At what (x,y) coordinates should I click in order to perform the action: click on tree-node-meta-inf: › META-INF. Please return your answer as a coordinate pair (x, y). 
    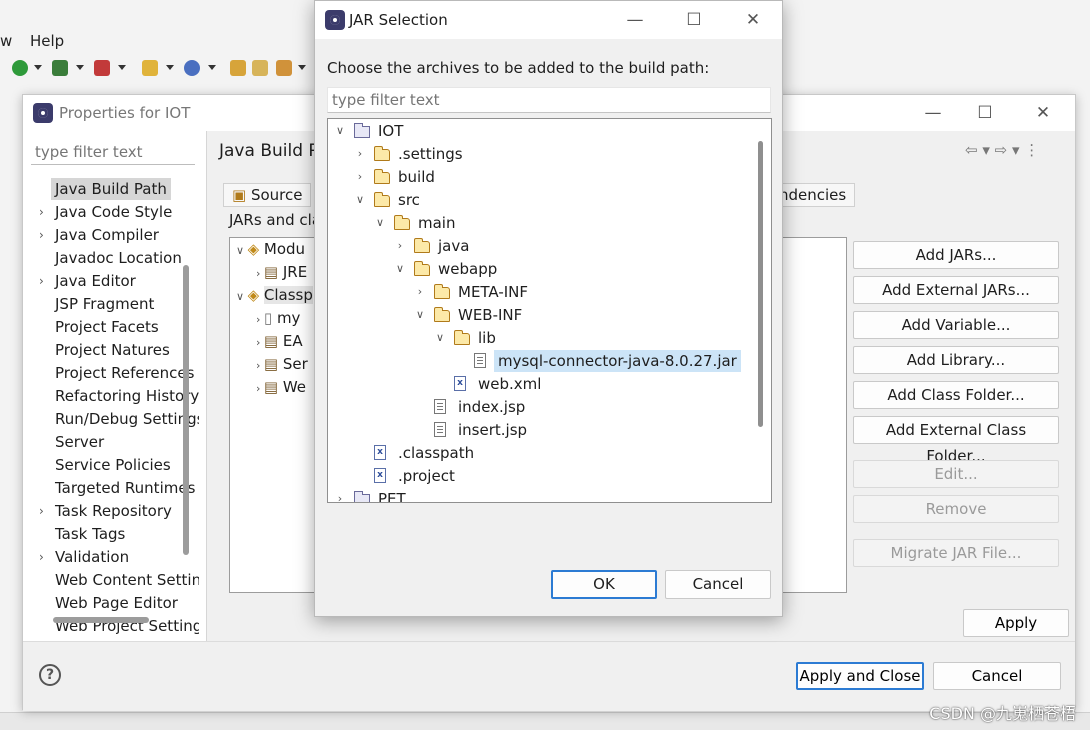
    Looking at the image, I should click on (548, 292).